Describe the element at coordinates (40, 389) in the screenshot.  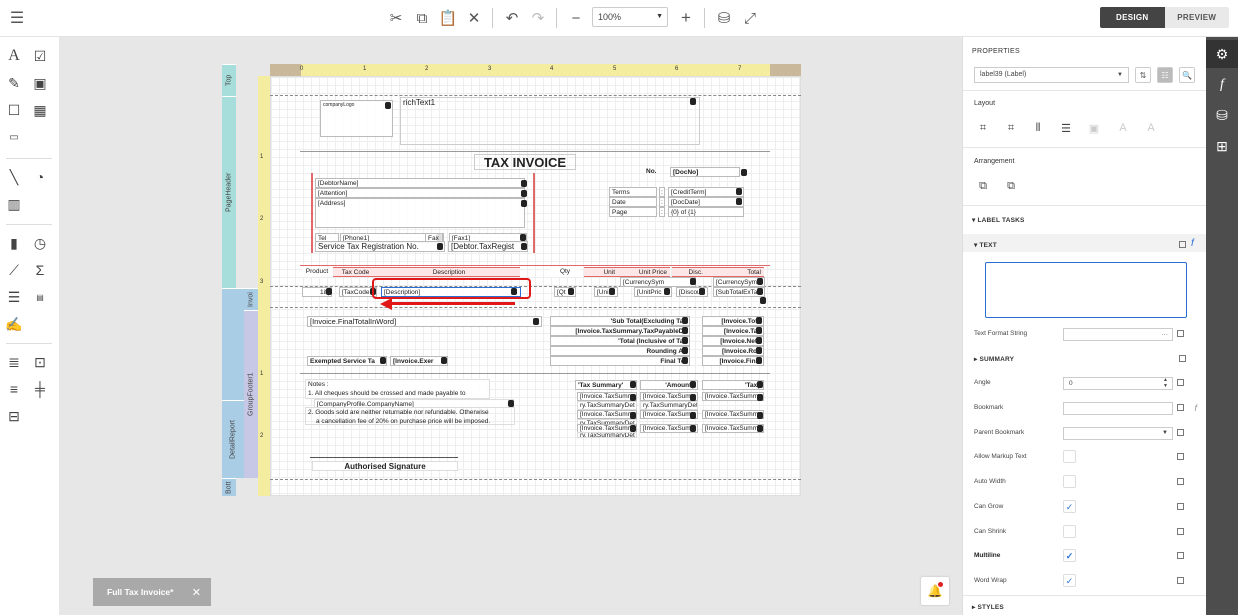
I see `cross-band-tool-icon: ╪` at that location.